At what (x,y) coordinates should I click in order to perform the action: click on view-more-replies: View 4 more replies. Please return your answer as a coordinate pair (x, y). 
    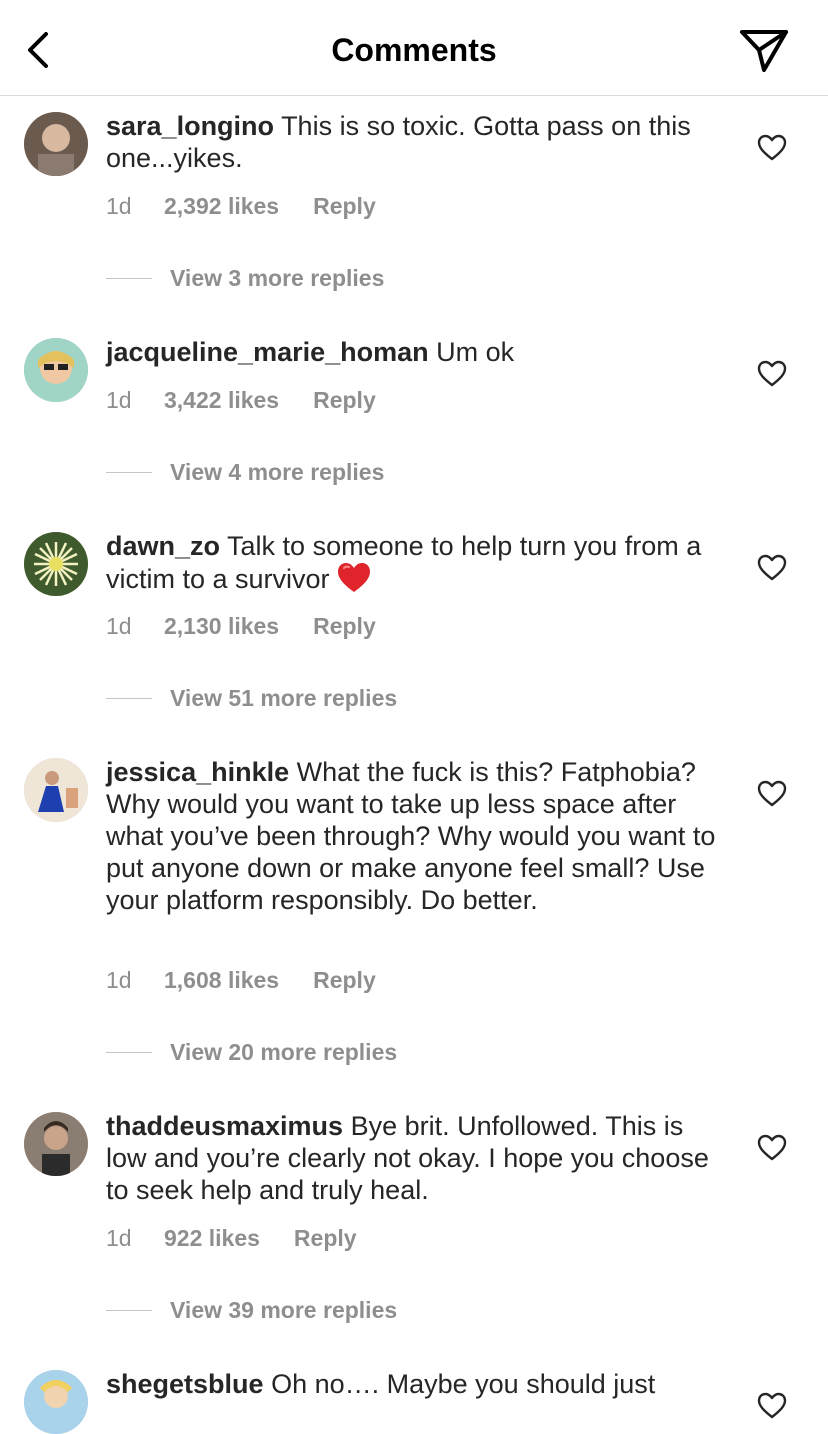
    Looking at the image, I should click on (245, 472).